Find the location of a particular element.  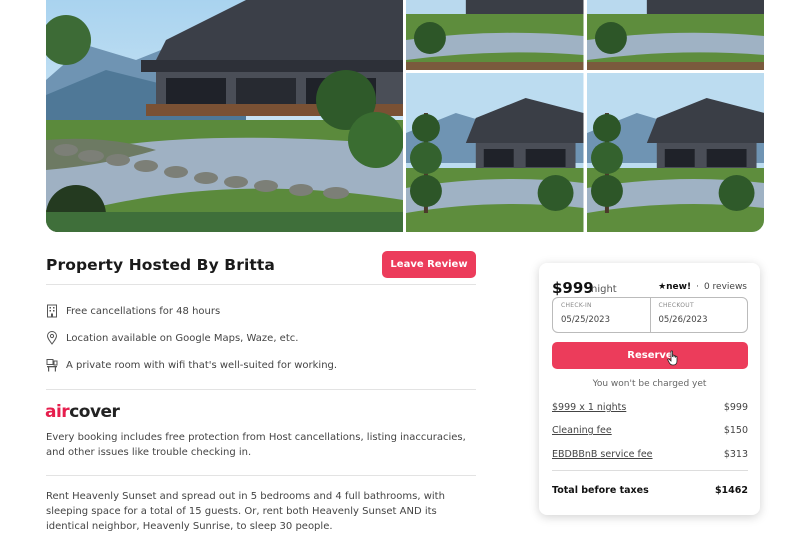

rating-summary: ★new! · 0 reviews is located at coordinates (702, 287).